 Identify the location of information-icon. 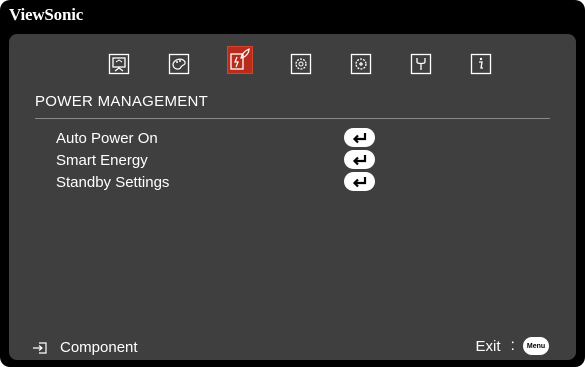
(481, 64).